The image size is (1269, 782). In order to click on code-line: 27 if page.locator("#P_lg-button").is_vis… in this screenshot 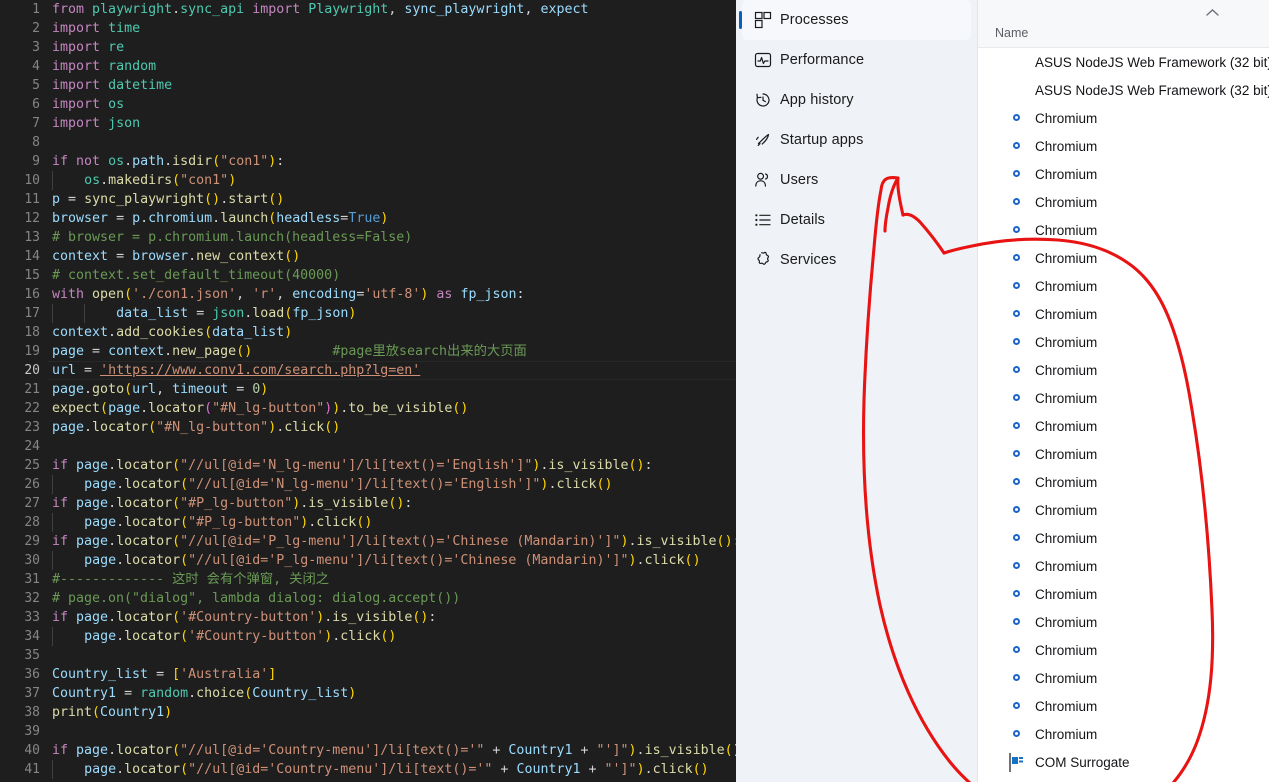, I will do `click(368, 503)`.